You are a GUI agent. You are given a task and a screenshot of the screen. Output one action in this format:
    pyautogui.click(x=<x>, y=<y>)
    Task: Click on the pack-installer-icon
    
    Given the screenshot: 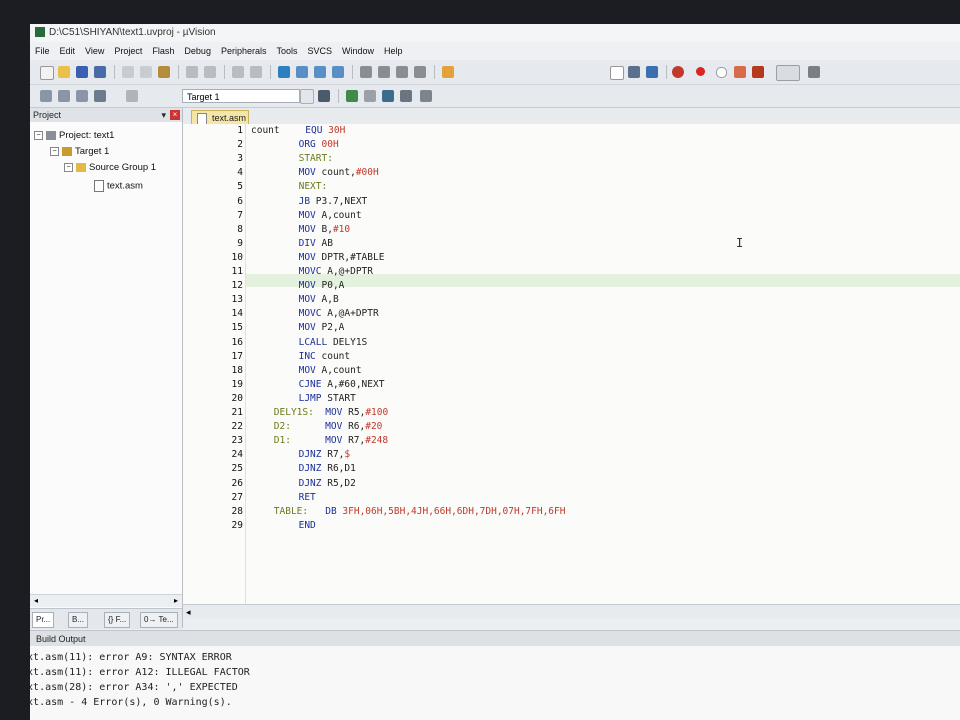 What is the action you would take?
    pyautogui.click(x=426, y=96)
    